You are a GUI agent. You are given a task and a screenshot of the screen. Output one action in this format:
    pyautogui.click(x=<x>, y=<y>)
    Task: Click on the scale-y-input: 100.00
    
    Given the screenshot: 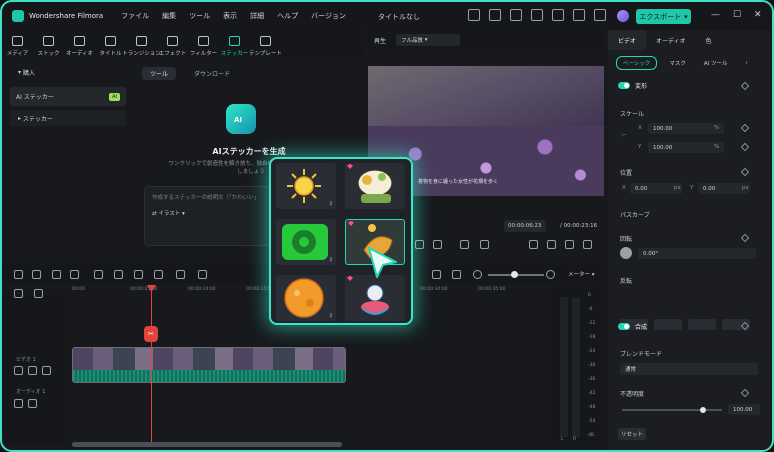 What is the action you would take?
    pyautogui.click(x=686, y=147)
    